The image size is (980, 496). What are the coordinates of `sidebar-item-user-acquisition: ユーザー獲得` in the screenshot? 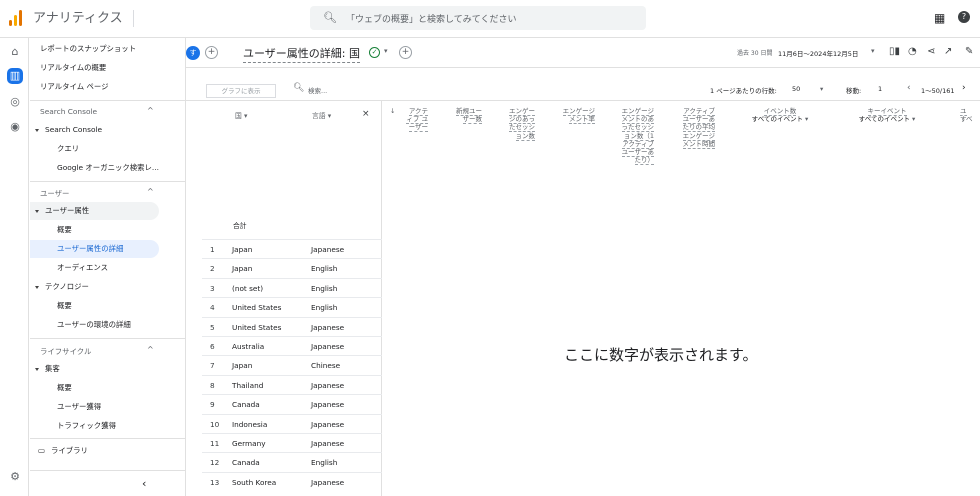 It's located at (65, 407).